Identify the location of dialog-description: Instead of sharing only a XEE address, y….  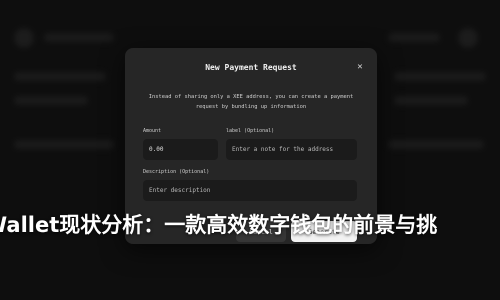
(251, 102).